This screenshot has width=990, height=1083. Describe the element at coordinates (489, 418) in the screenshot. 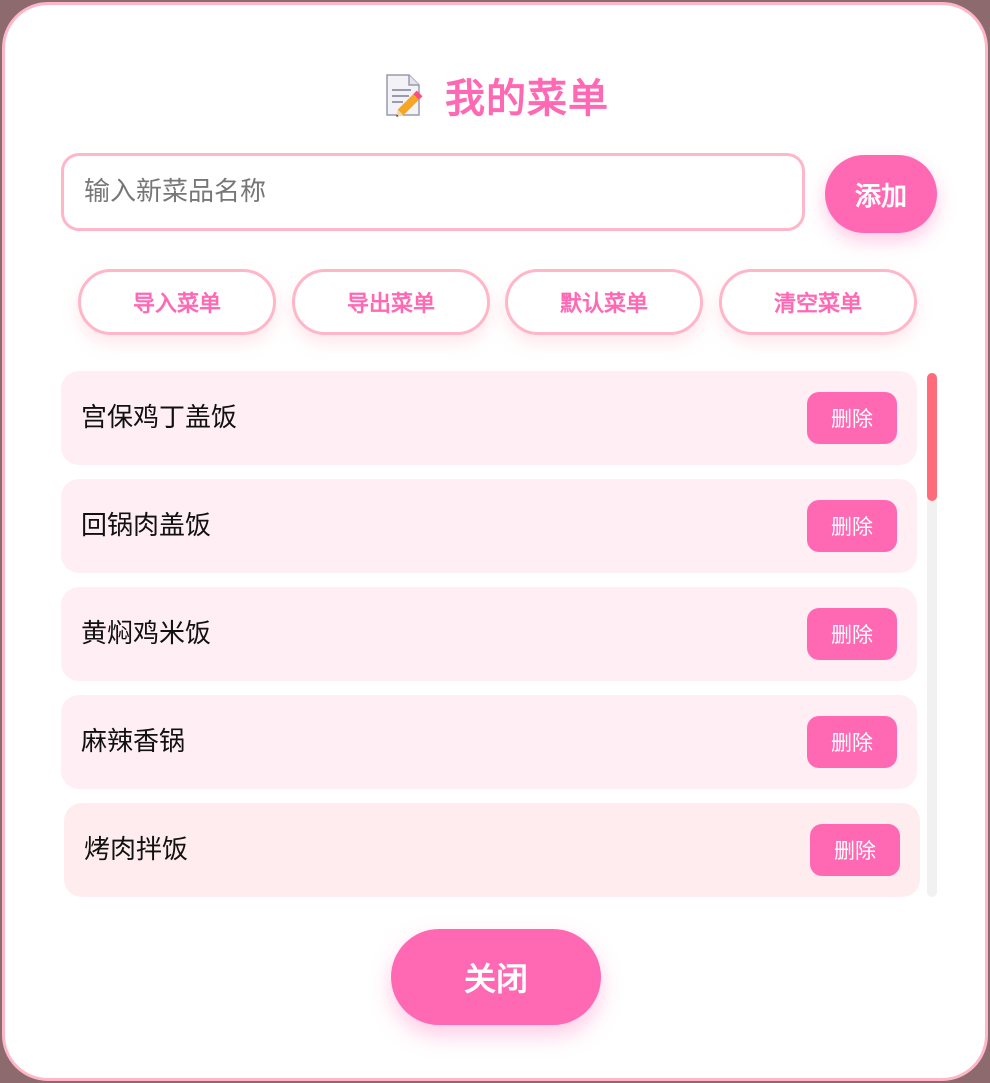

I see `list-item: 宫保鸡丁盖饭 删除` at that location.